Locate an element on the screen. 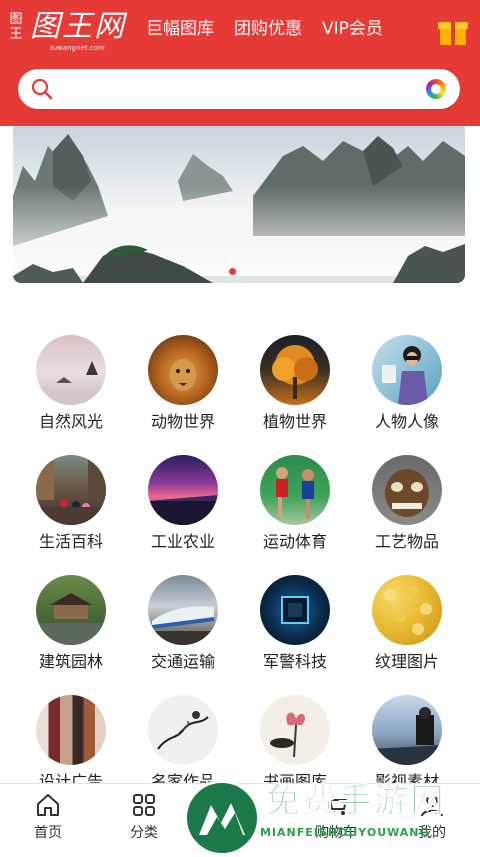 The height and width of the screenshot is (857, 480). category-industry-agri: 工业农业 is located at coordinates (183, 504).